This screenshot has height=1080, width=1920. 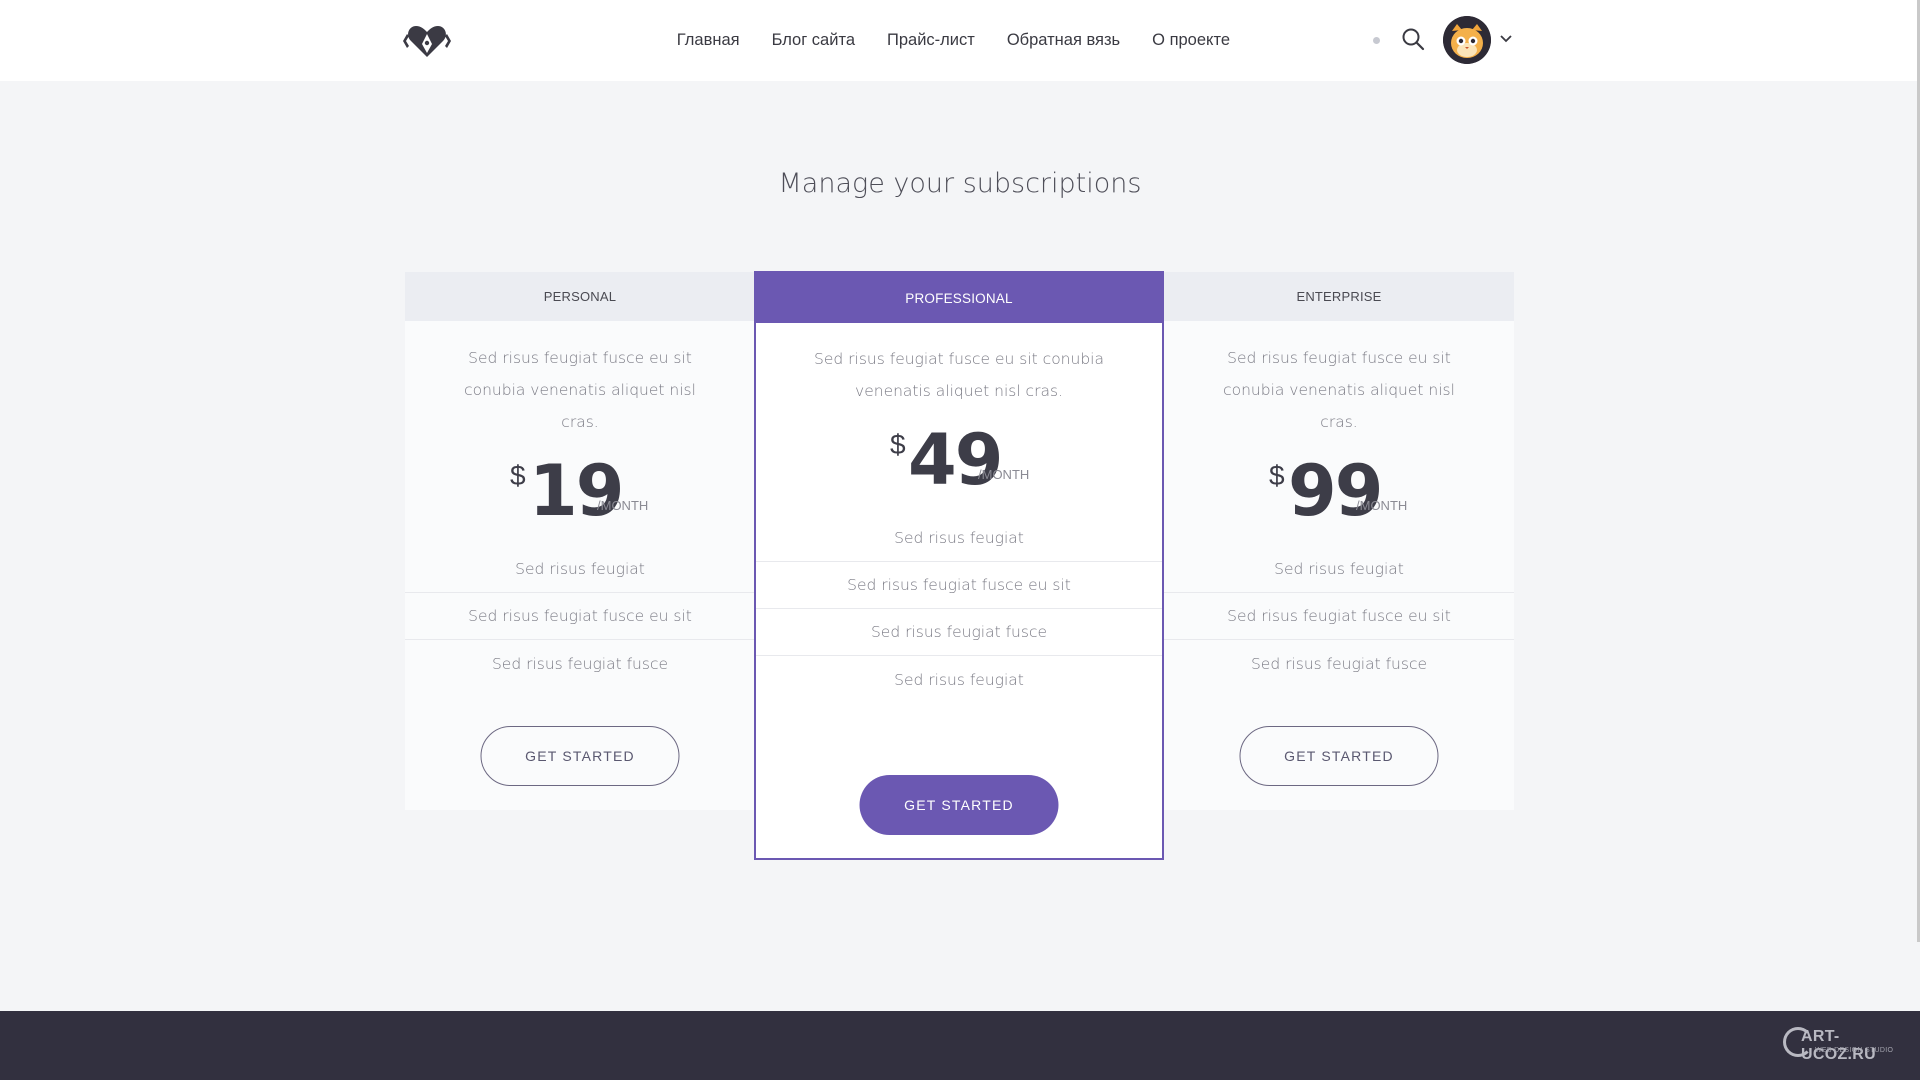 I want to click on site-footer, so click(x=960, y=1045).